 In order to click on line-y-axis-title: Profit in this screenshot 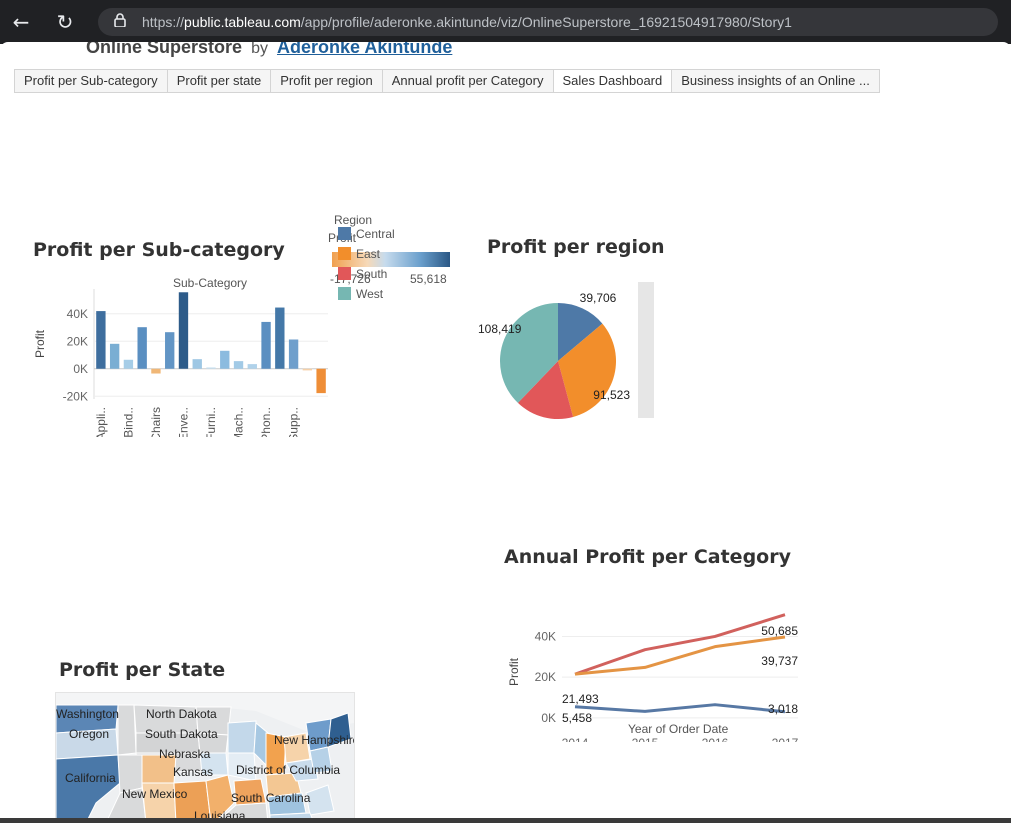, I will do `click(514, 671)`.